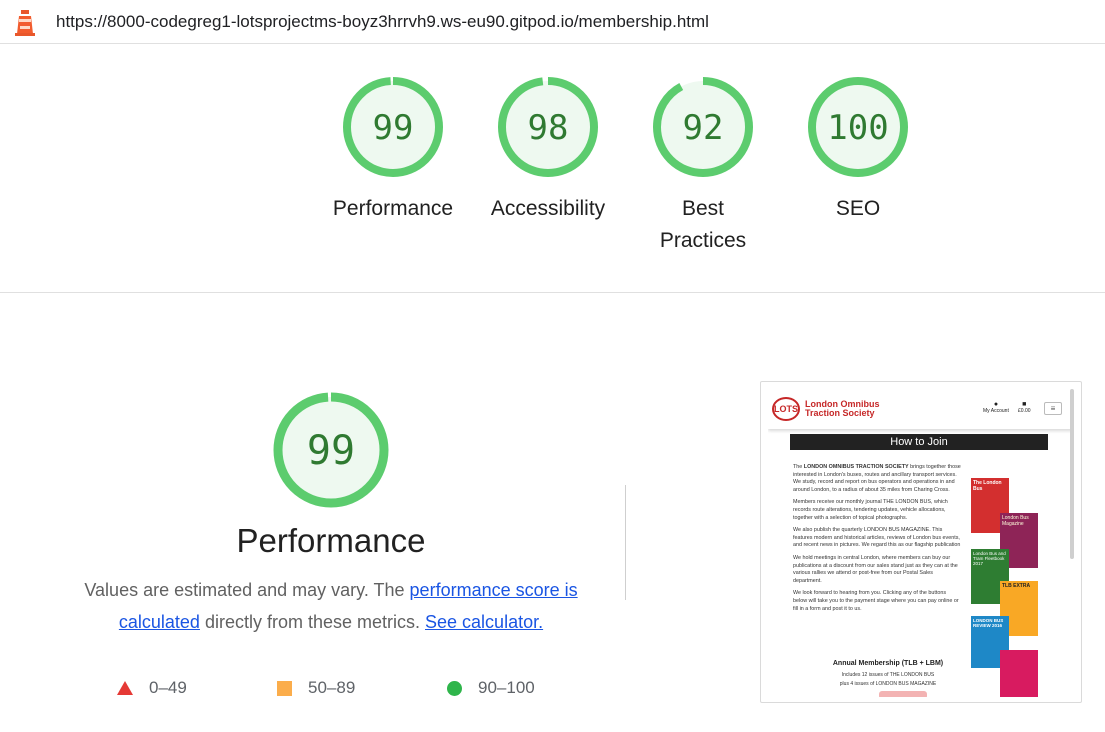 This screenshot has height=732, width=1105. Describe the element at coordinates (1053, 408) in the screenshot. I see `hamburger-icon: ≡` at that location.